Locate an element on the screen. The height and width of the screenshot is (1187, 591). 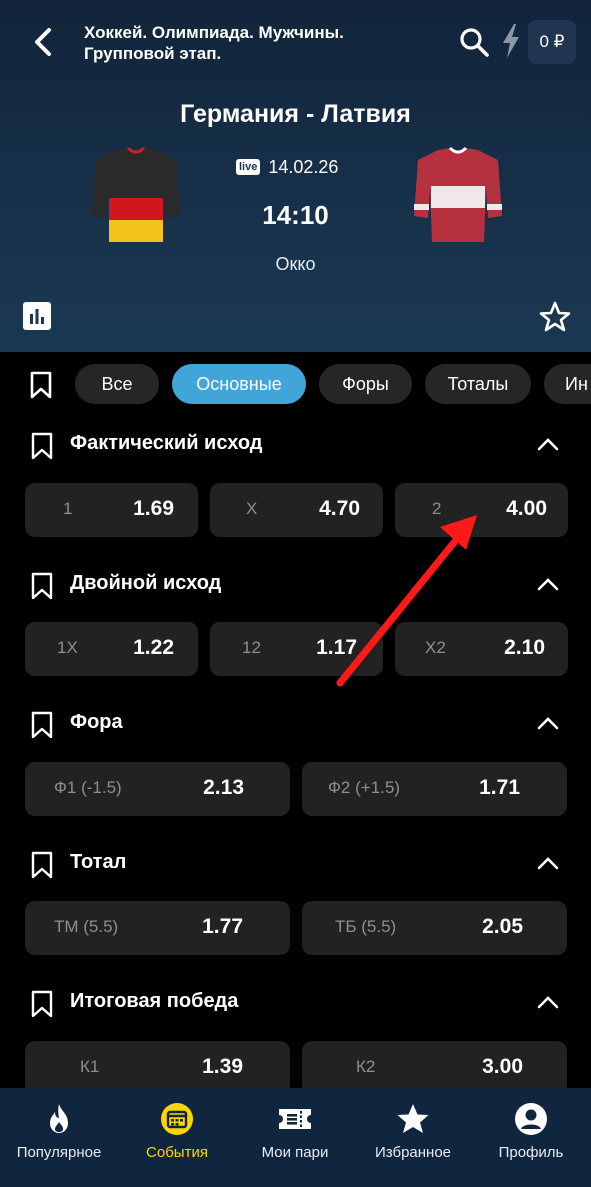
filter-chip-totals: Тоталы is located at coordinates (478, 384).